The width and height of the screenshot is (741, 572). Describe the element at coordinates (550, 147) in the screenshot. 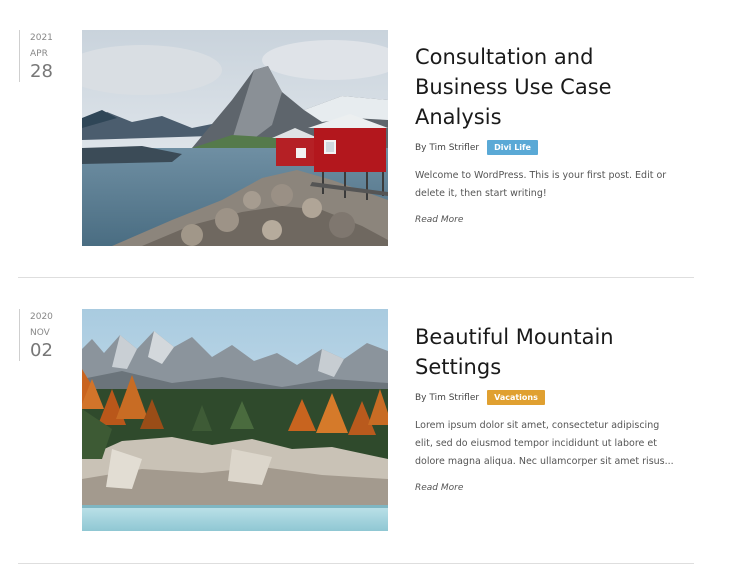

I see `post-meta: By Tim Strifler Divi Life` at that location.